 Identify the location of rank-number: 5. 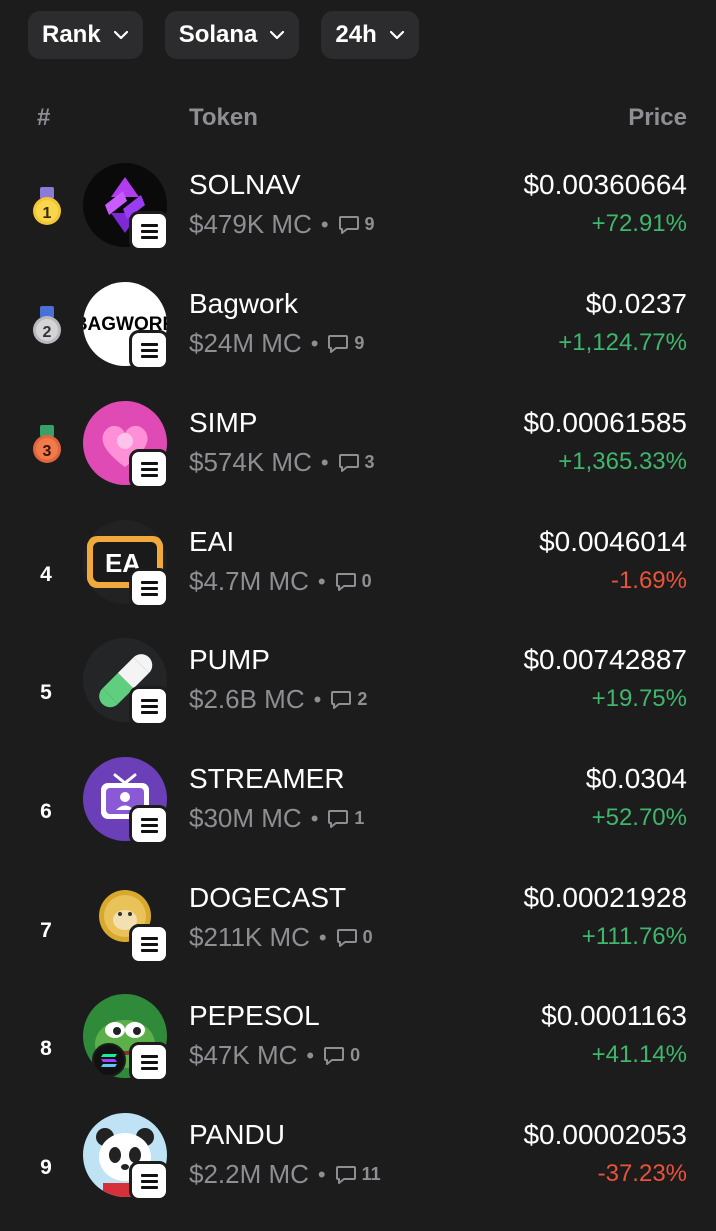
(46, 692).